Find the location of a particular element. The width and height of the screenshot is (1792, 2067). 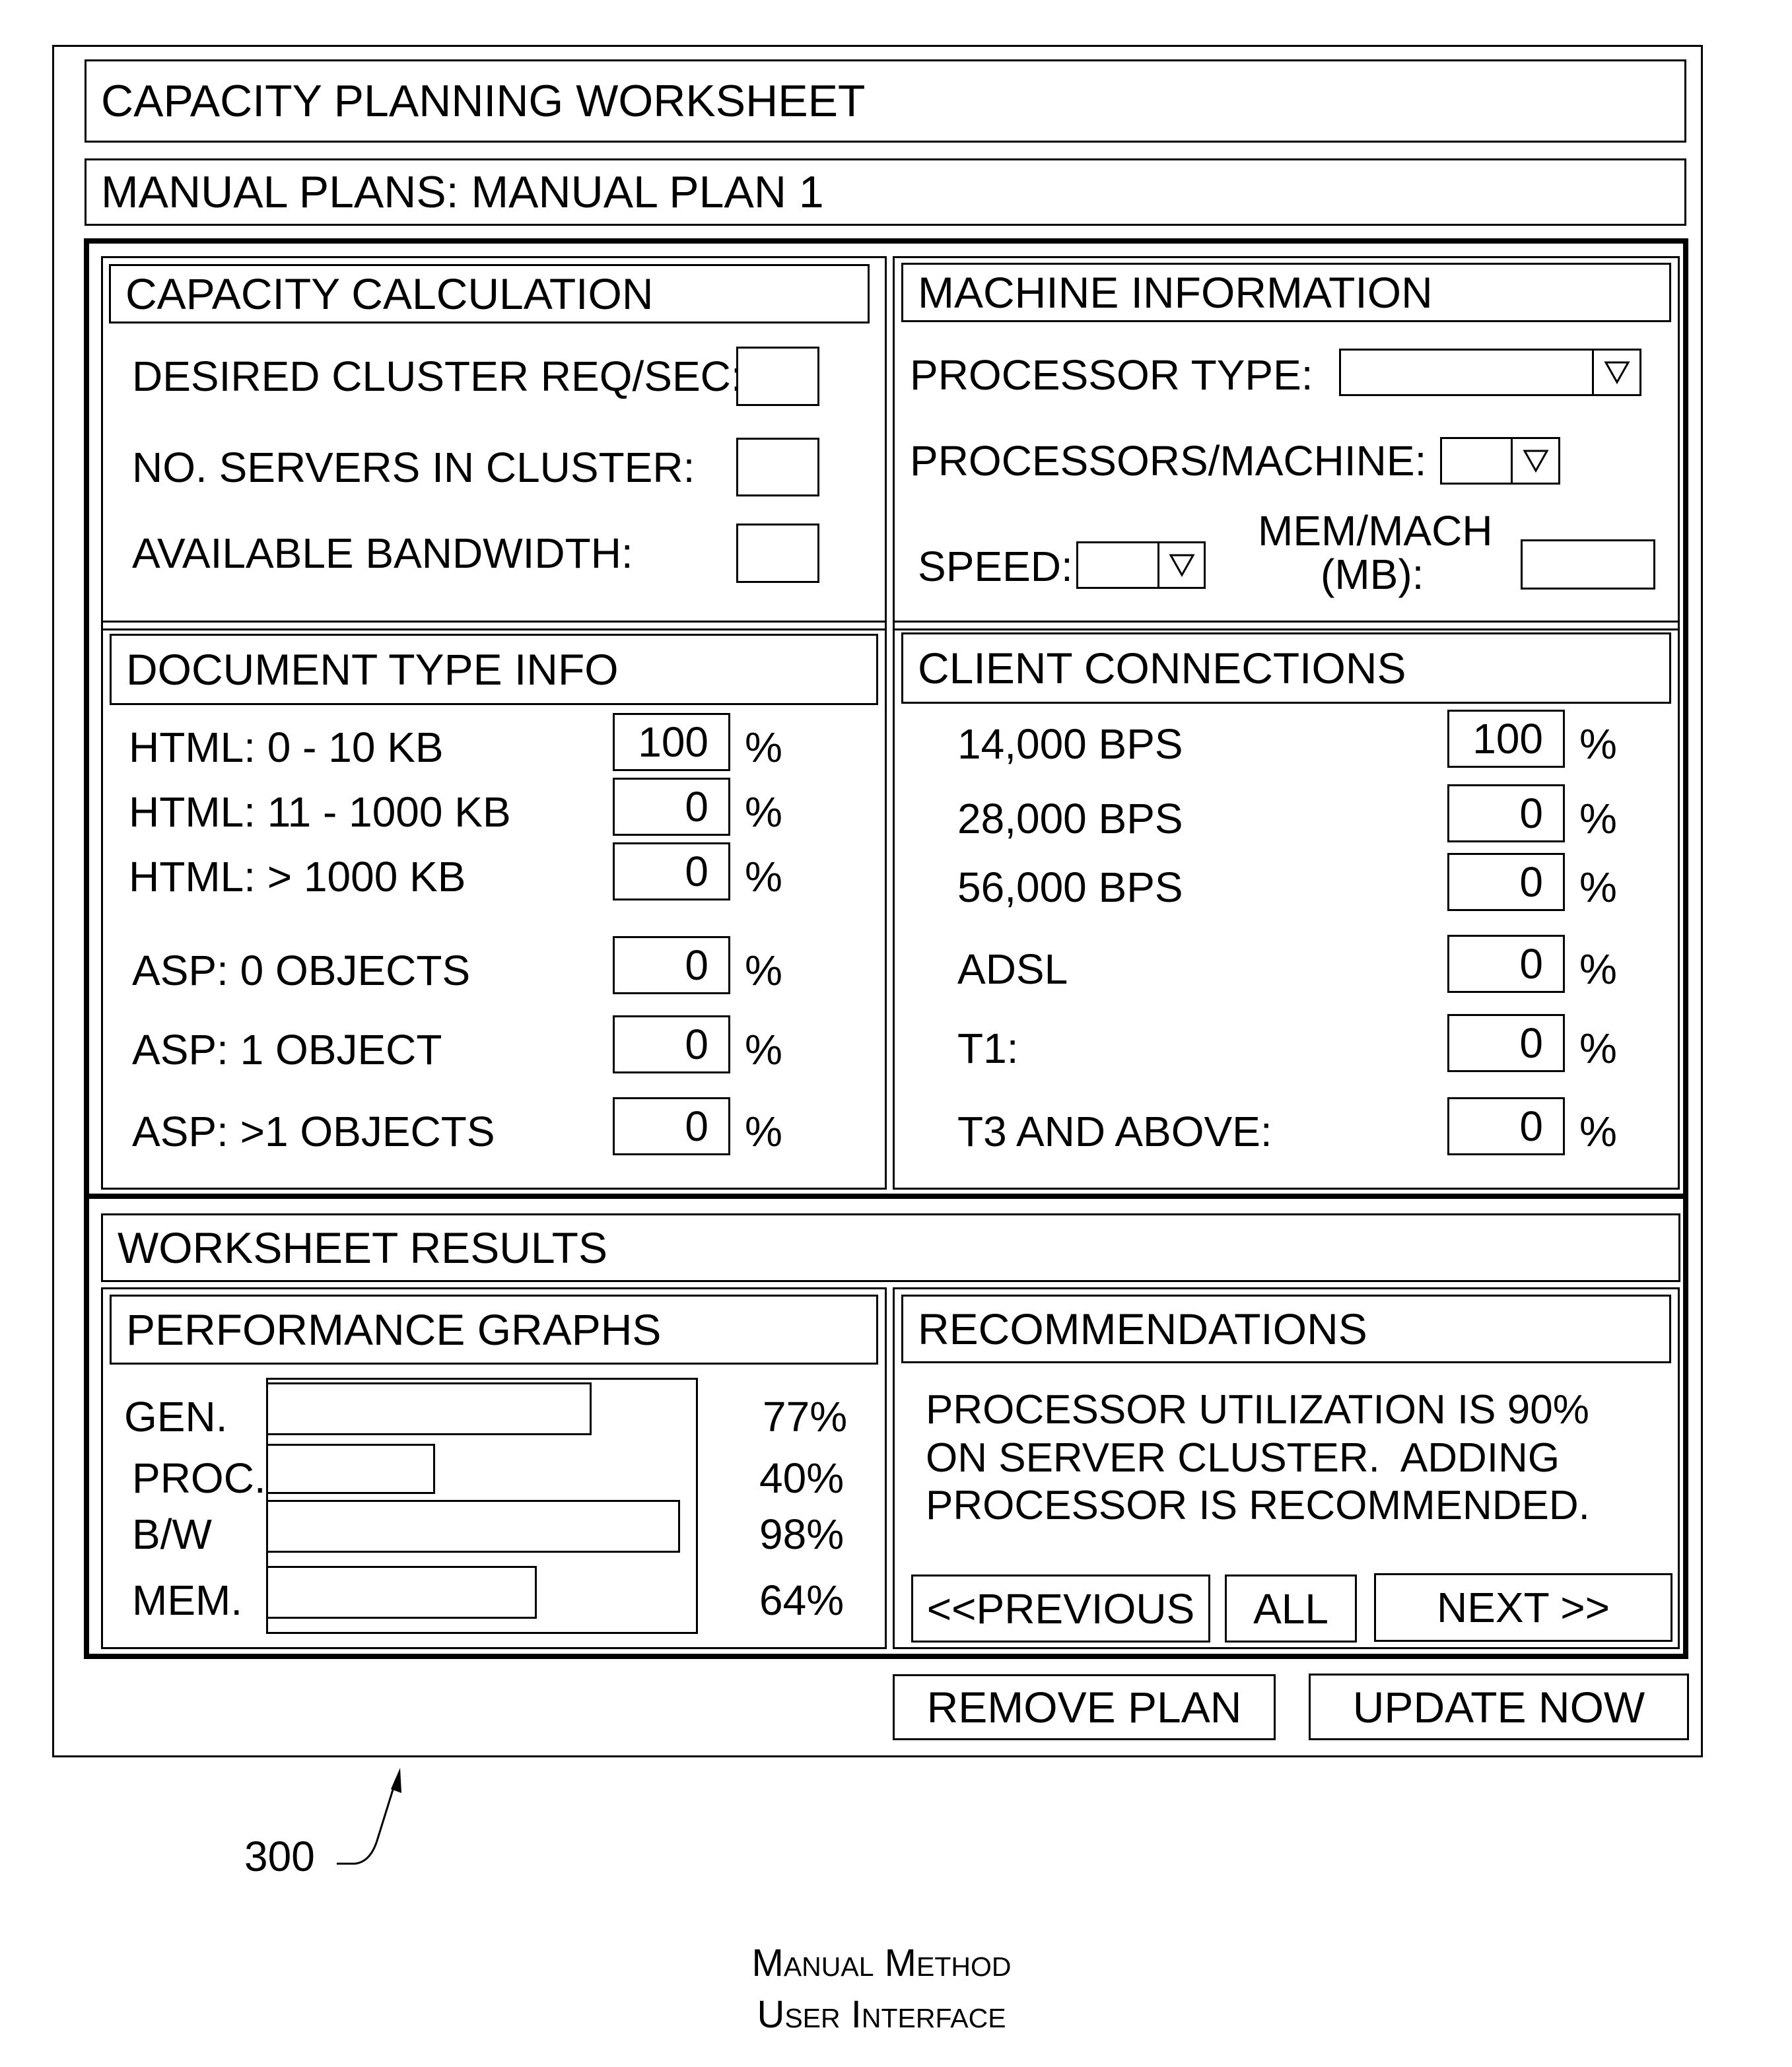

document-type-label: HTML: 0 - 10 KB is located at coordinates (286, 748).